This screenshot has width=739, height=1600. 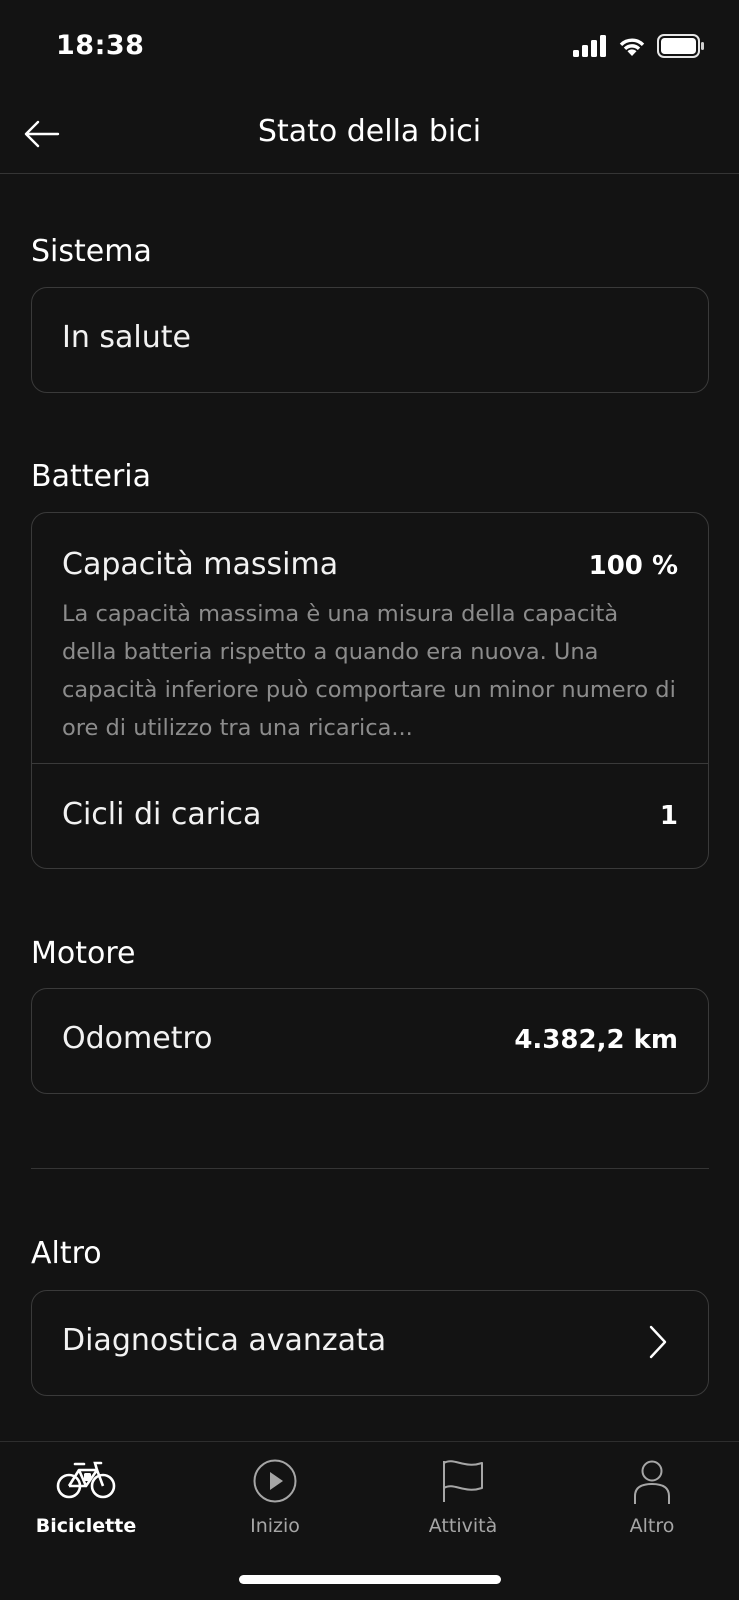 What do you see at coordinates (652, 1526) in the screenshot?
I see `tab-label: Altro` at bounding box center [652, 1526].